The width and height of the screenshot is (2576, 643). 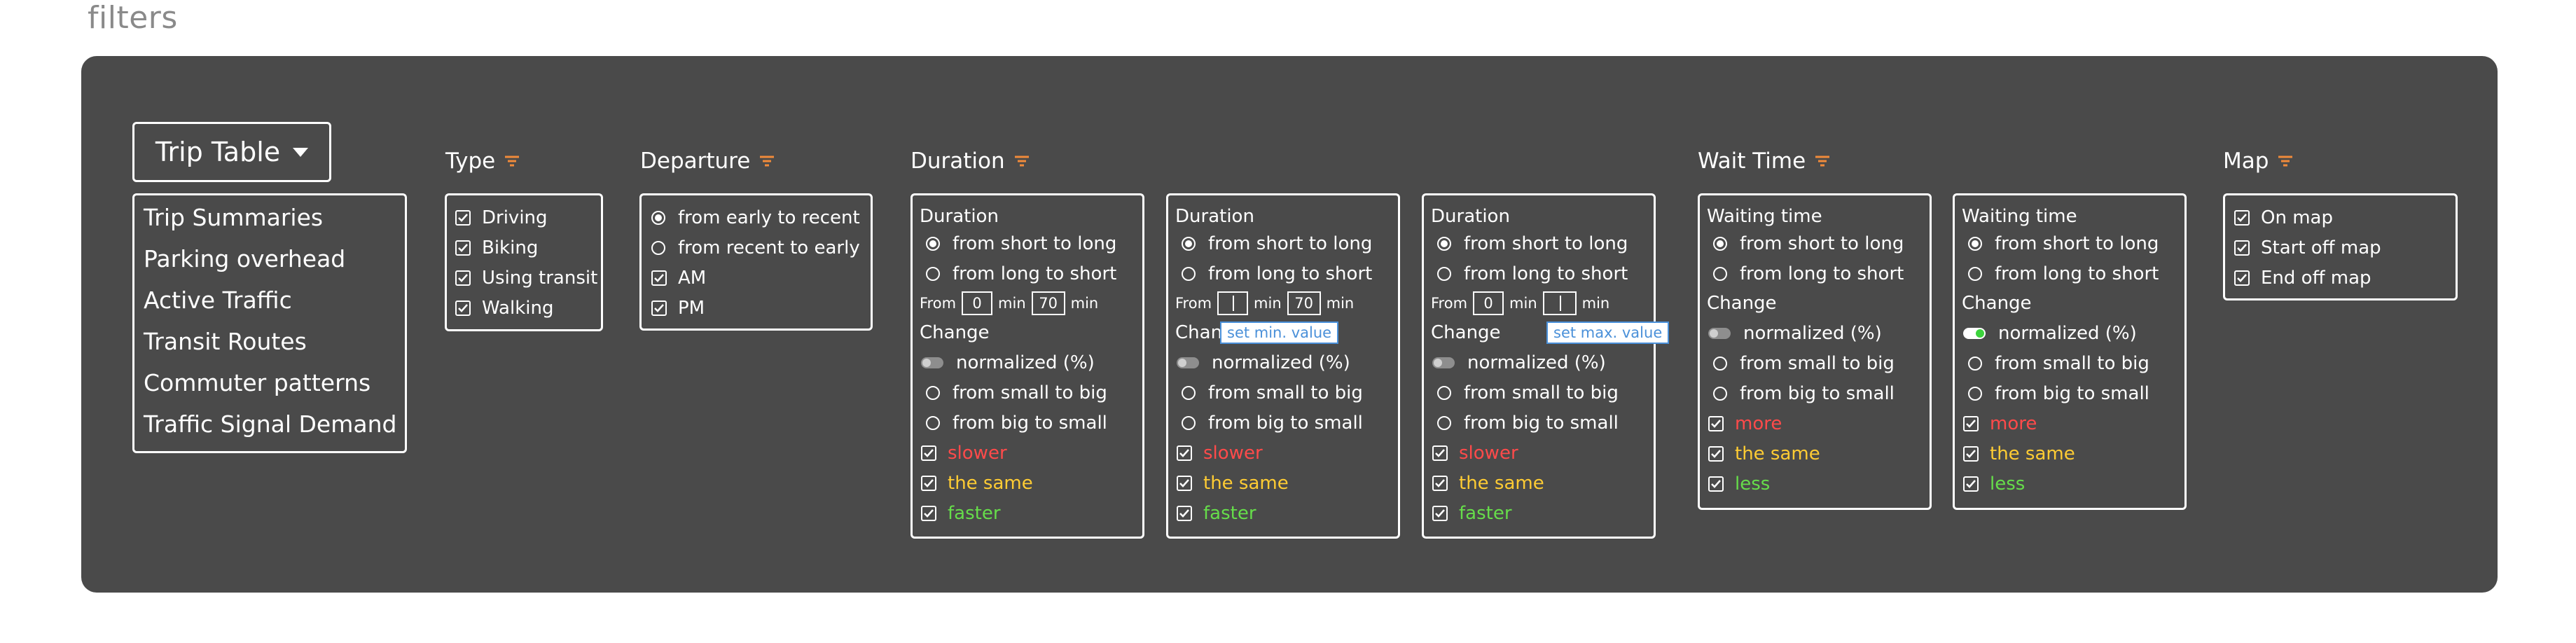 What do you see at coordinates (2303, 279) in the screenshot?
I see `map-option-end-off-map: End off map` at bounding box center [2303, 279].